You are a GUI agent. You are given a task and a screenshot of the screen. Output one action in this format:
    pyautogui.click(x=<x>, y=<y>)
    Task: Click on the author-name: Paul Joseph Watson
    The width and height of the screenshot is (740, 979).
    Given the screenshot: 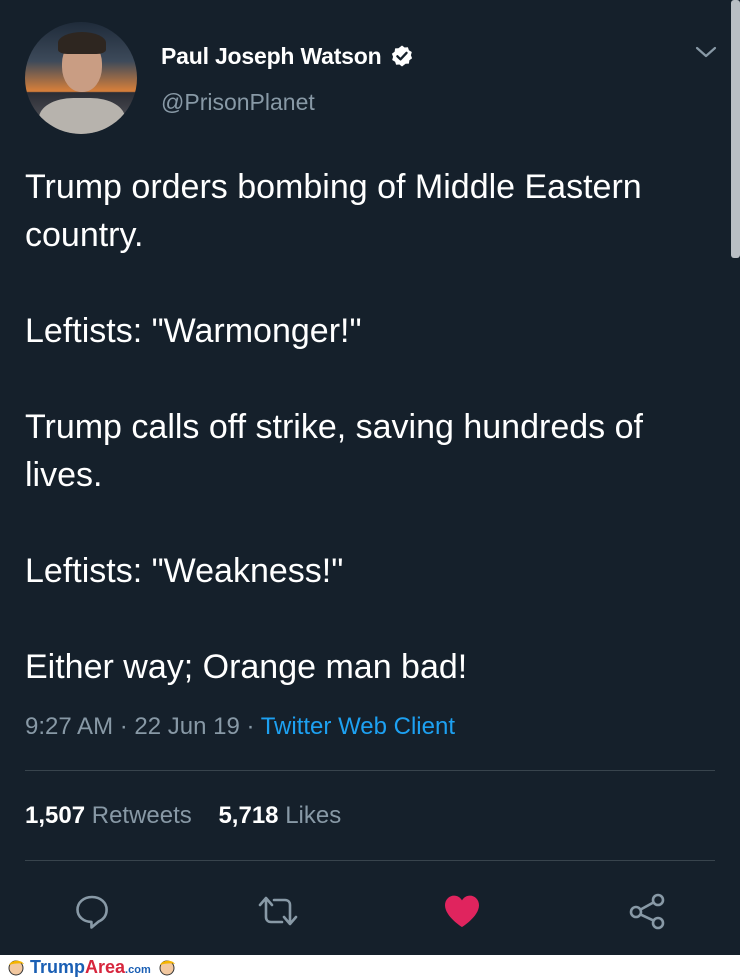 What is the action you would take?
    pyautogui.click(x=271, y=56)
    